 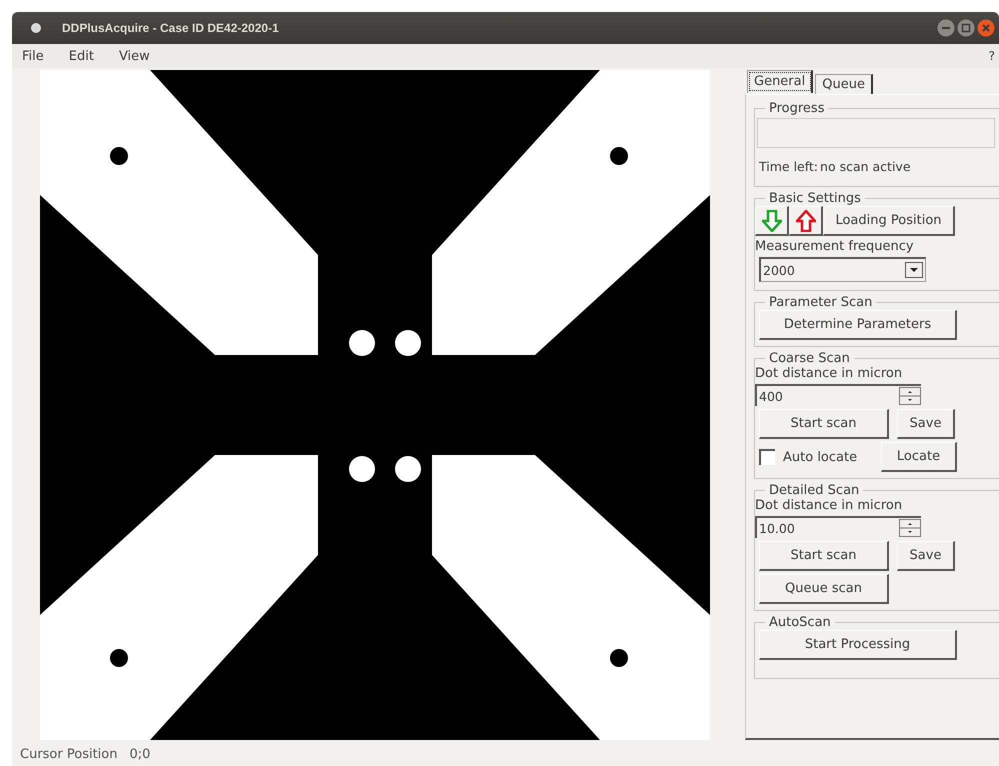 What do you see at coordinates (36, 28) in the screenshot?
I see `app-icon` at bounding box center [36, 28].